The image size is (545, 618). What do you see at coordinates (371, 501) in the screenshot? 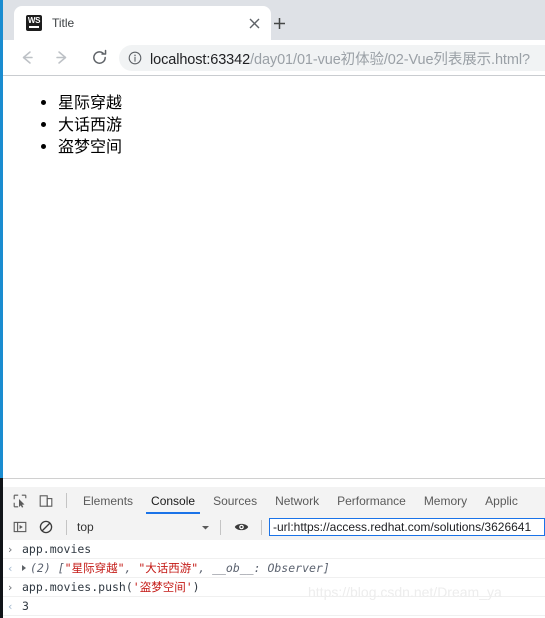
I see `tab-performance: Performance` at bounding box center [371, 501].